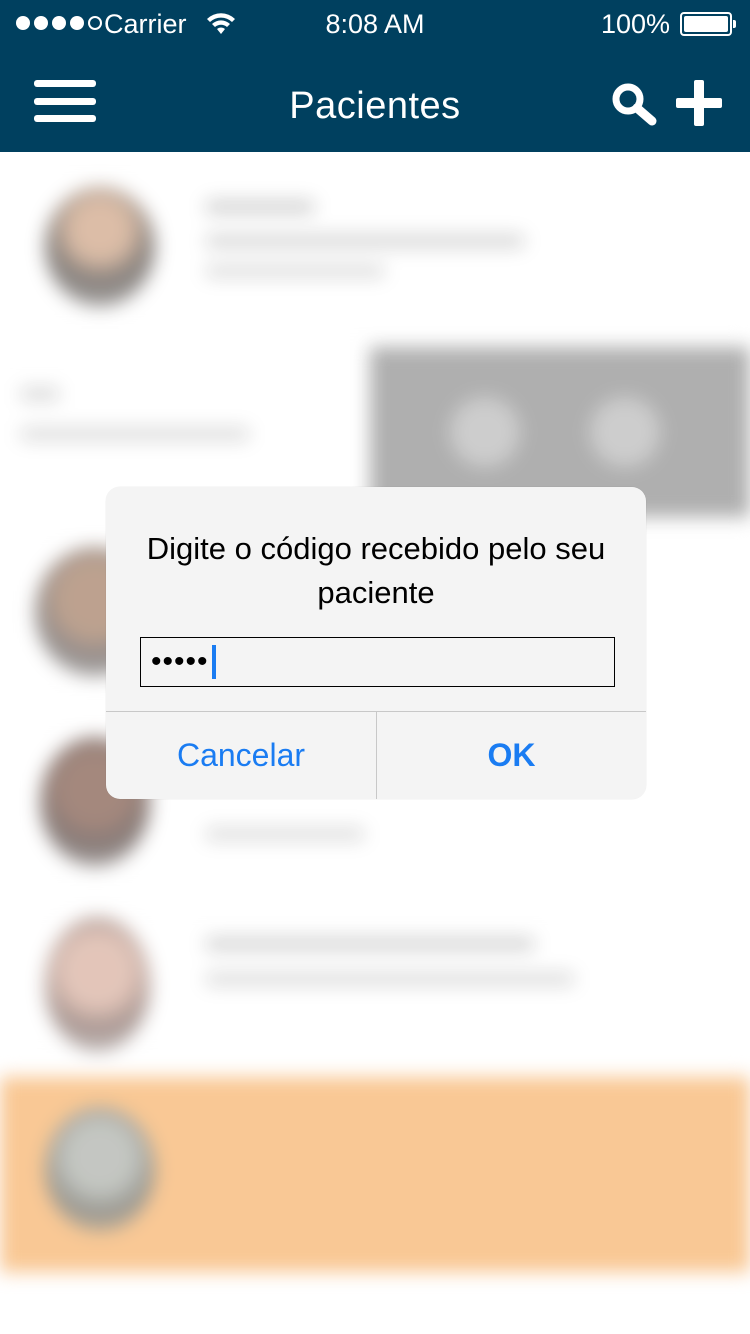 The height and width of the screenshot is (1334, 750). I want to click on battery-percentage: 100%, so click(635, 24).